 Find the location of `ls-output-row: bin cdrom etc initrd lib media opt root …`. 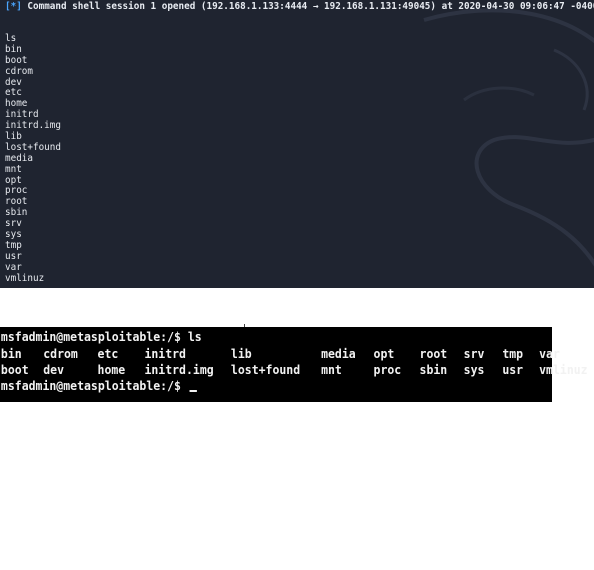

ls-output-row: bin cdrom etc initrd lib media opt root … is located at coordinates (280, 354).